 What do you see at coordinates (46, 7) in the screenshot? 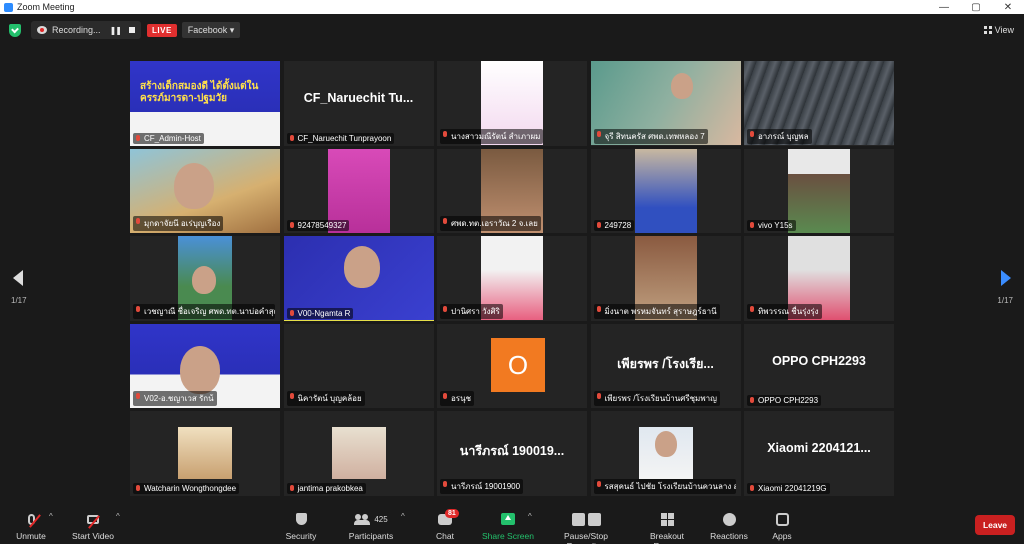
I see `window-title: Zoom Meeting` at bounding box center [46, 7].